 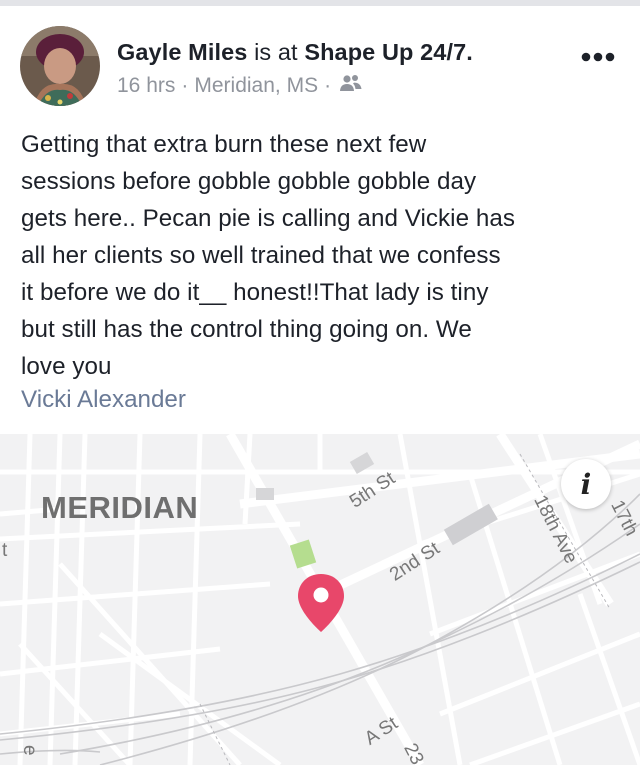 I want to click on more-options-button, so click(x=598, y=57).